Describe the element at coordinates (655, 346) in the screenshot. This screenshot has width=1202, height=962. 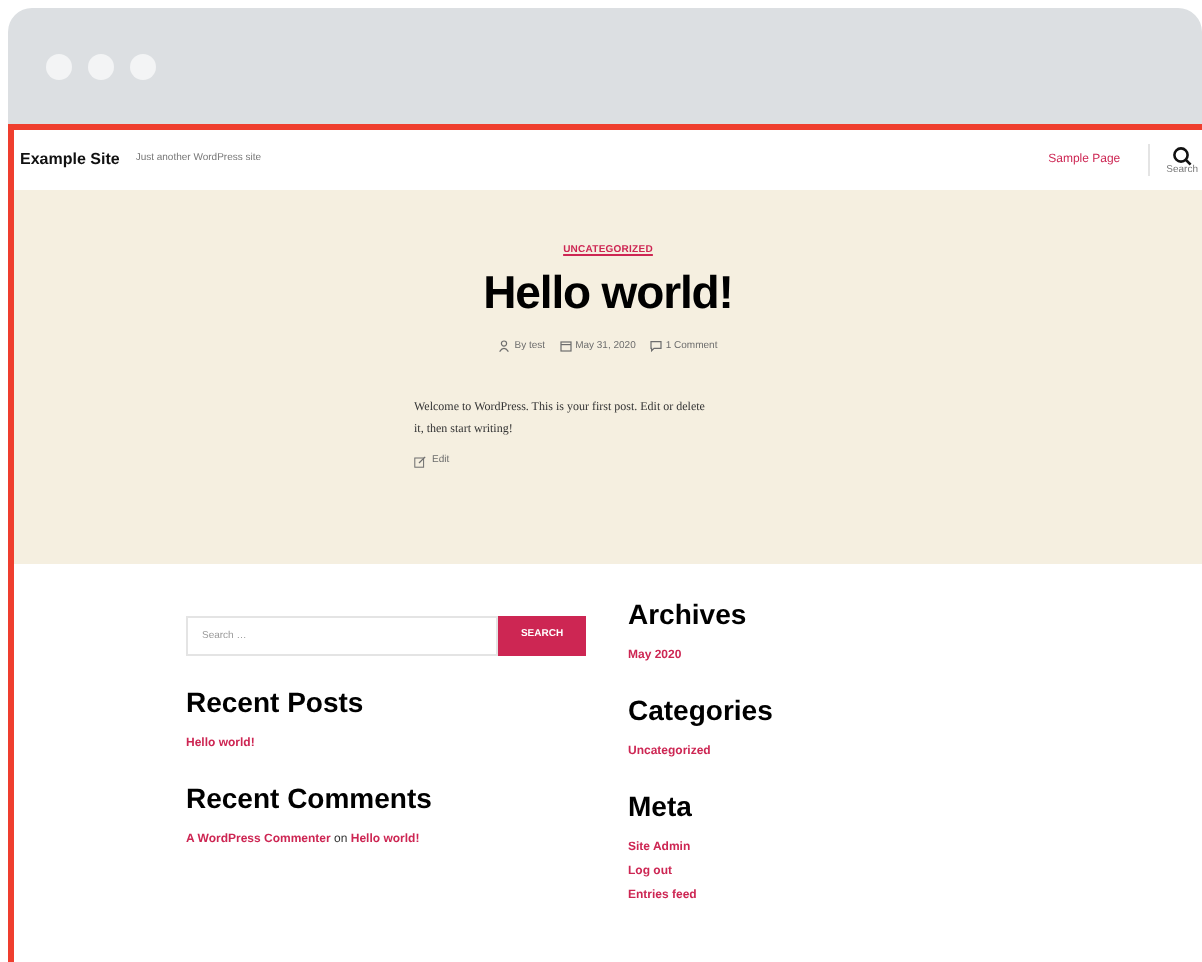
I see `speech-bubble-icon` at that location.